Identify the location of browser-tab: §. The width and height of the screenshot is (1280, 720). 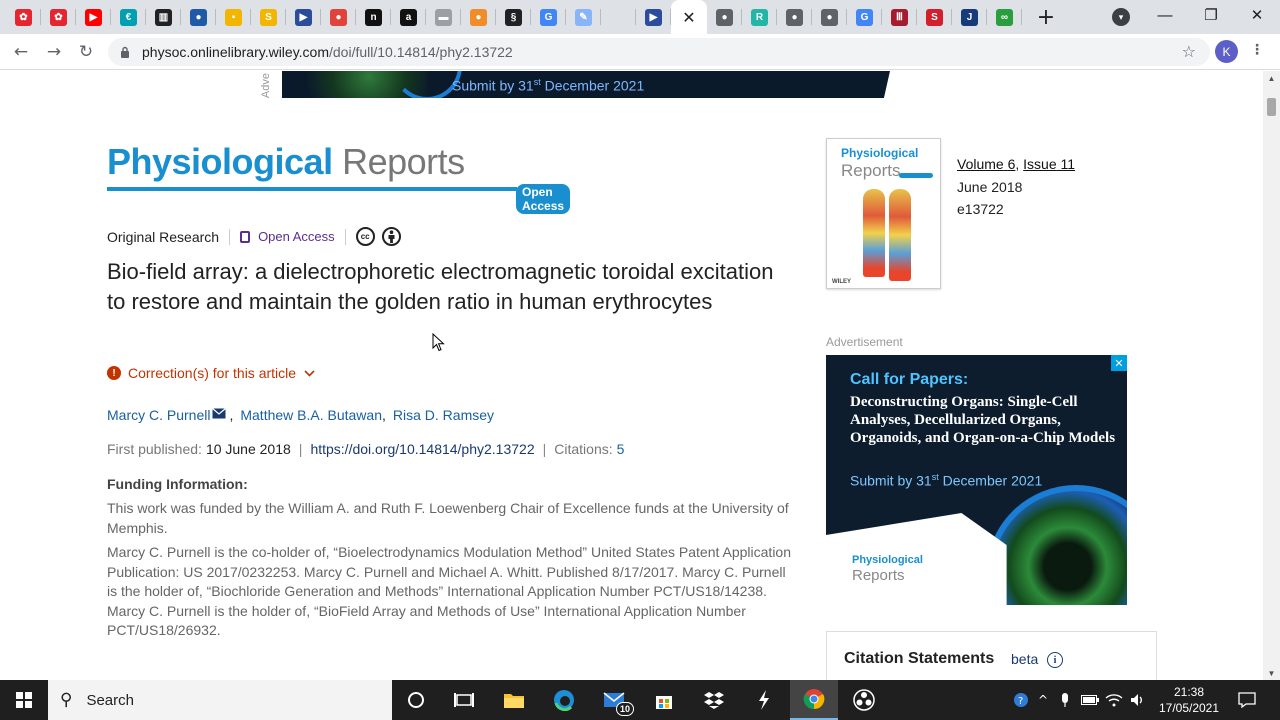
(513, 17).